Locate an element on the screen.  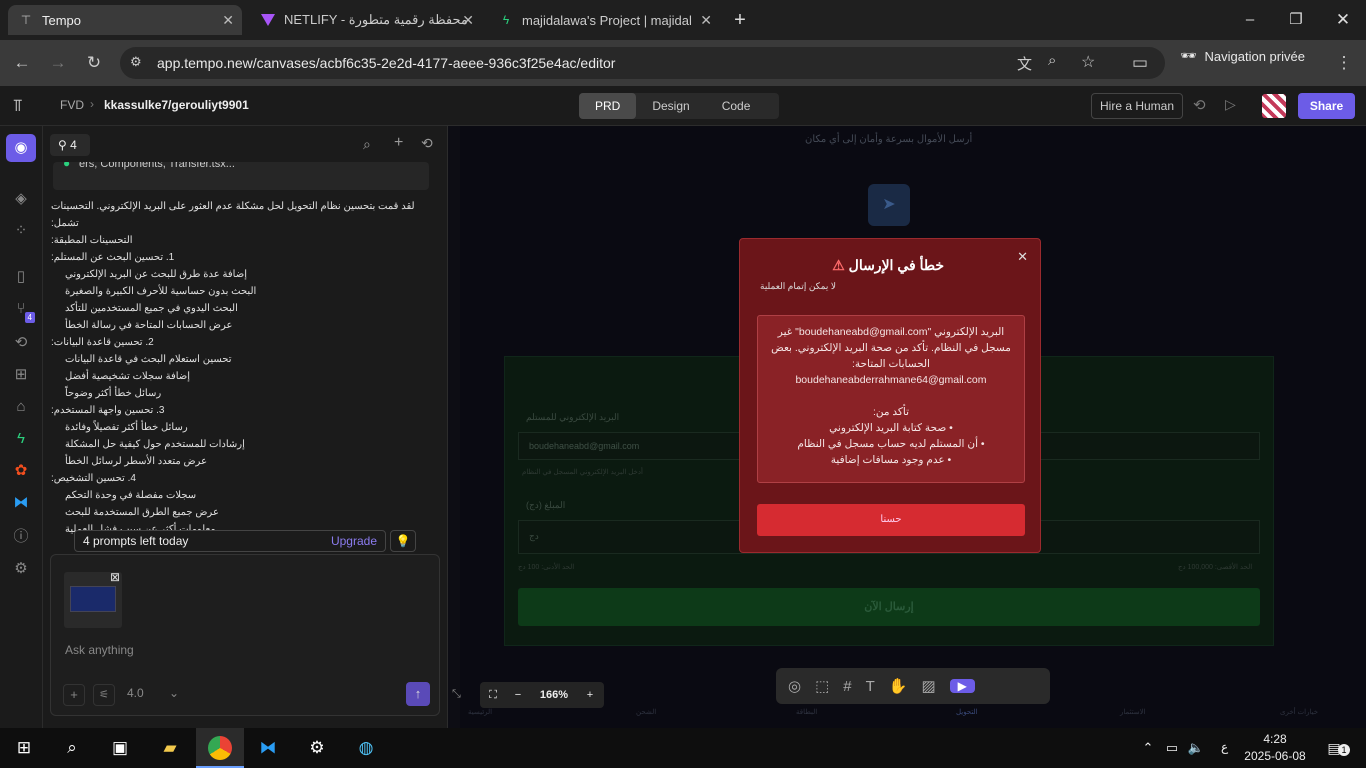
chrome-taskbar-button is located at coordinates (220, 748).